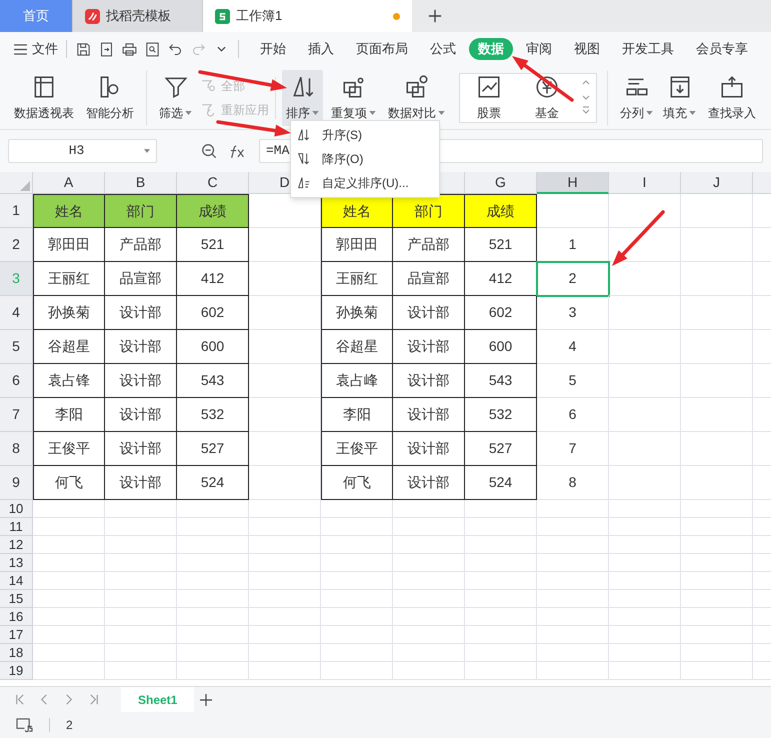  Describe the element at coordinates (69, 347) in the screenshot. I see `table-cell: 谷超星` at that location.